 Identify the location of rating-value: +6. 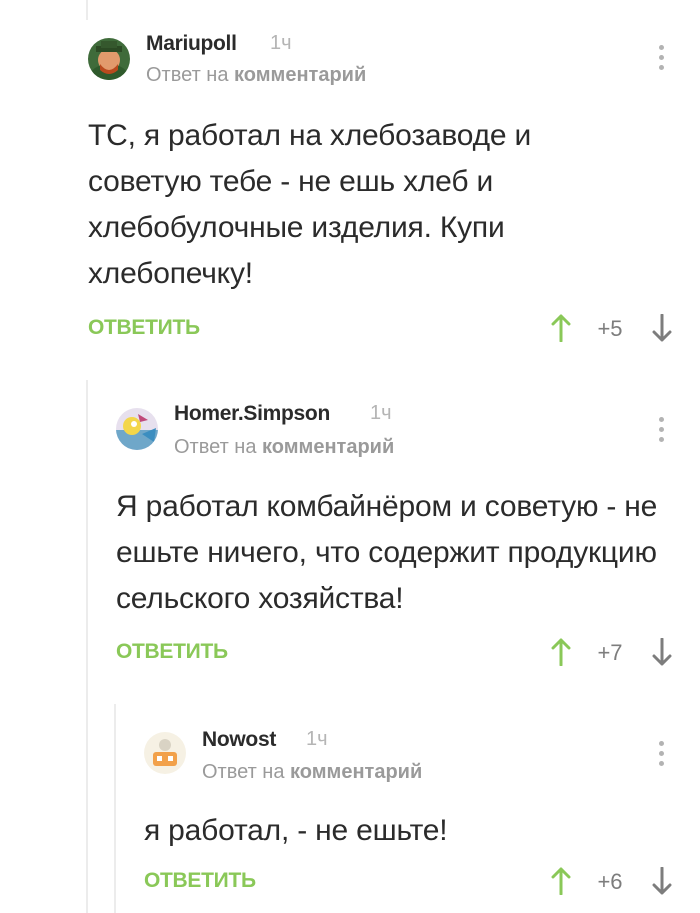
(610, 881).